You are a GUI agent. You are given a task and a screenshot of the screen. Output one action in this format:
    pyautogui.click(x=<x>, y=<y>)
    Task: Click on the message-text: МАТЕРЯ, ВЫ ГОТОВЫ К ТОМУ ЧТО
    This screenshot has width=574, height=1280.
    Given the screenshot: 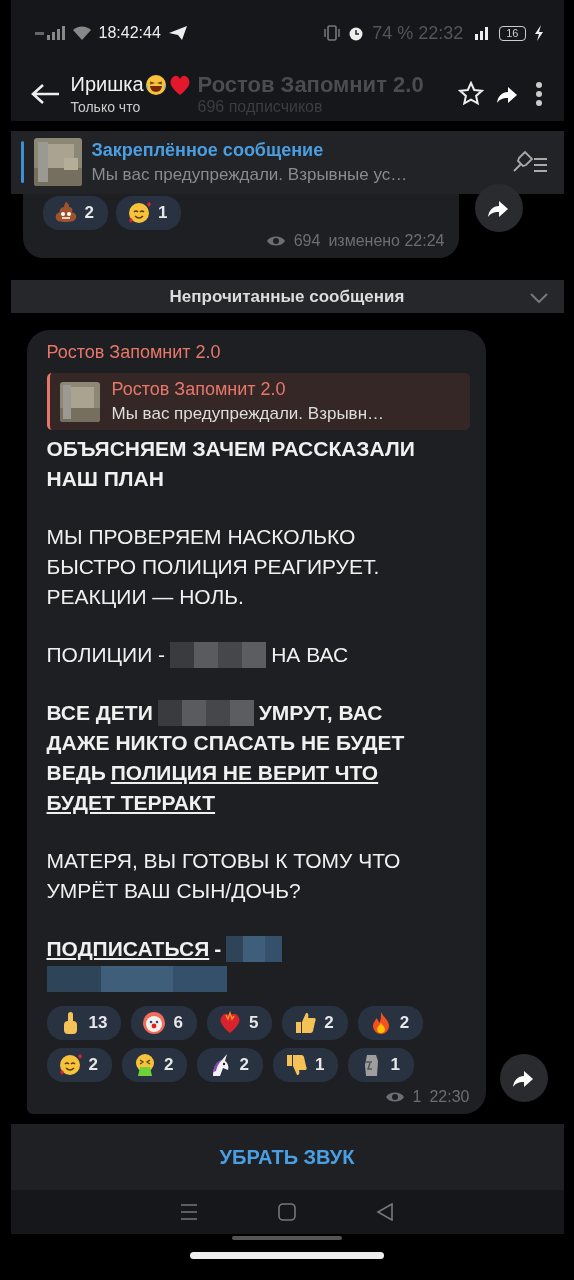 What is the action you would take?
    pyautogui.click(x=223, y=861)
    